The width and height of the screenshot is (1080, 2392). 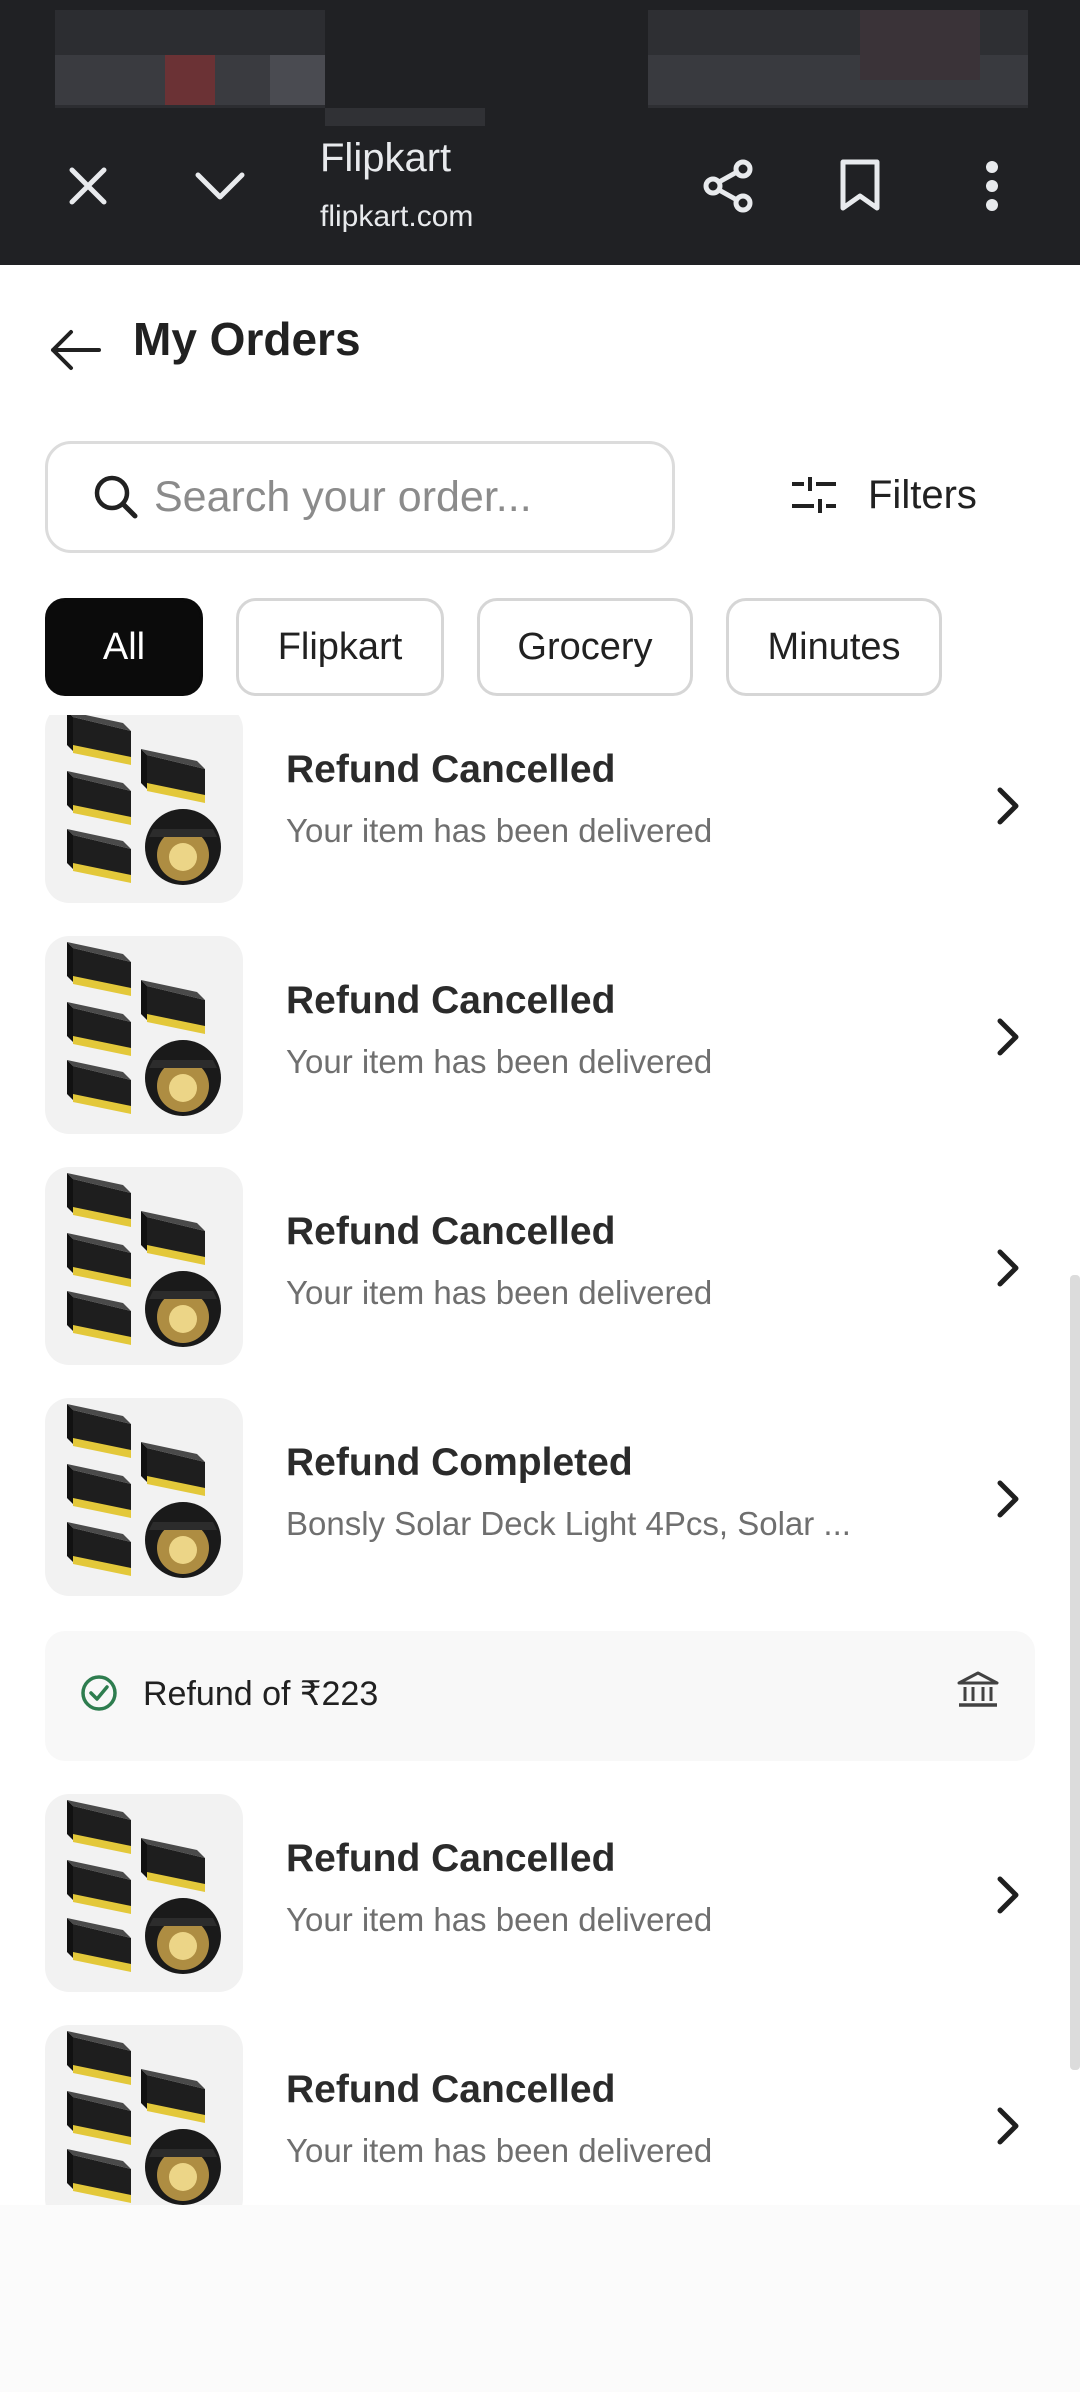 What do you see at coordinates (386, 158) in the screenshot?
I see `site-title: Flipkart` at bounding box center [386, 158].